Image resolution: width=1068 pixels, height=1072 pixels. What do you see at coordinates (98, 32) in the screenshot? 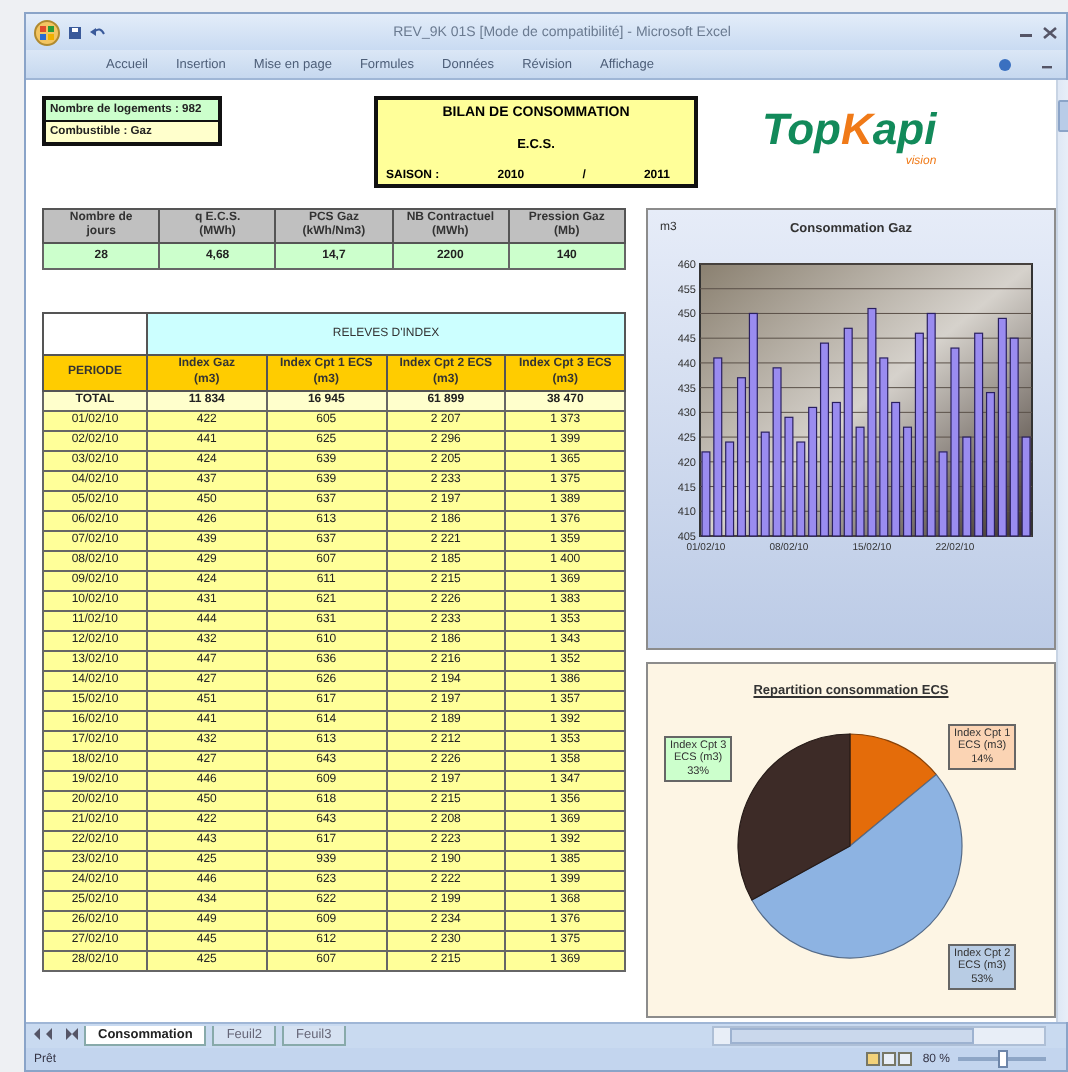
I see `undo-icon` at bounding box center [98, 32].